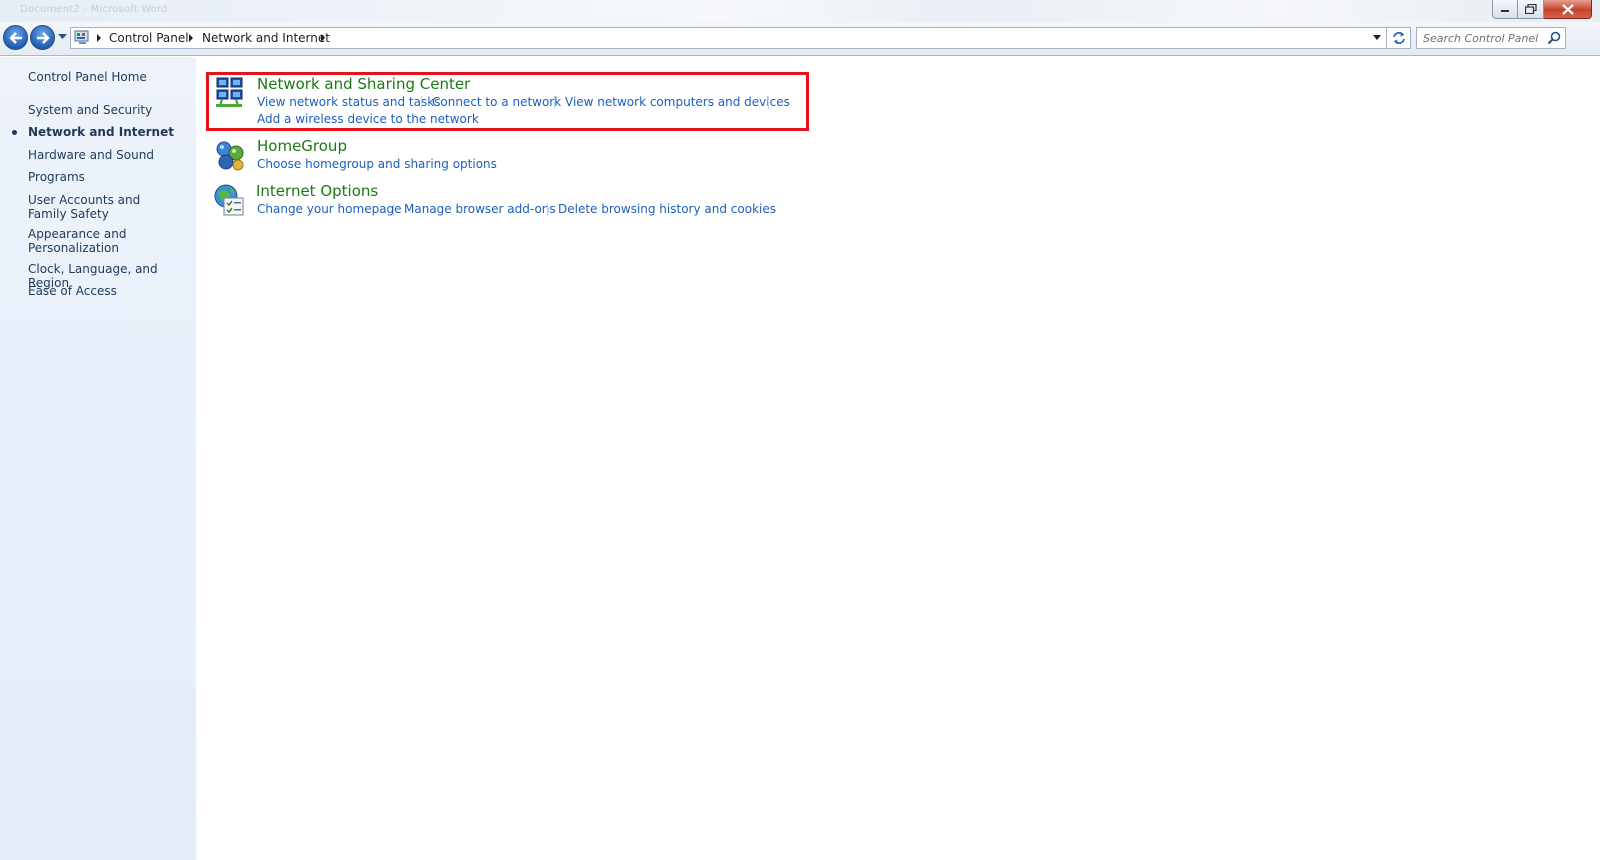 The width and height of the screenshot is (1600, 860). I want to click on close-icon, so click(1567, 9).